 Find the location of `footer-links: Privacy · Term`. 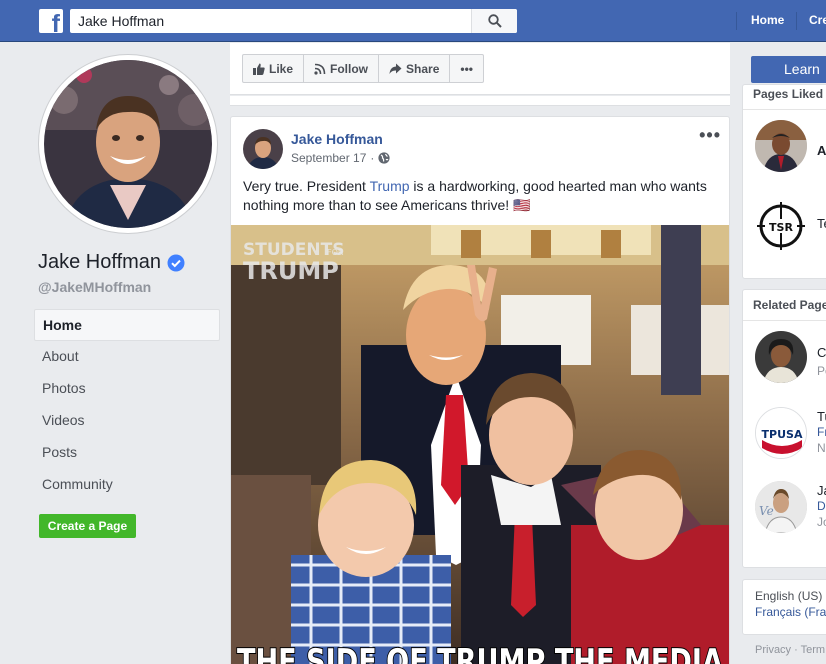

footer-links: Privacy · Term is located at coordinates (790, 650).